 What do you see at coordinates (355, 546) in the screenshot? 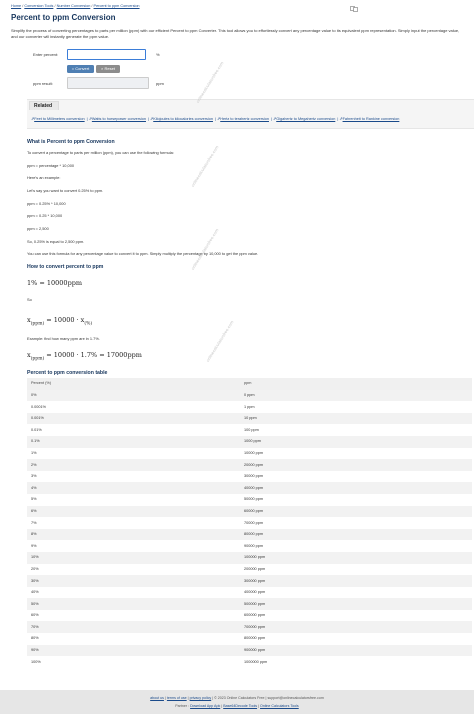
I see `ppm-cell: 90000 ppm` at bounding box center [355, 546].